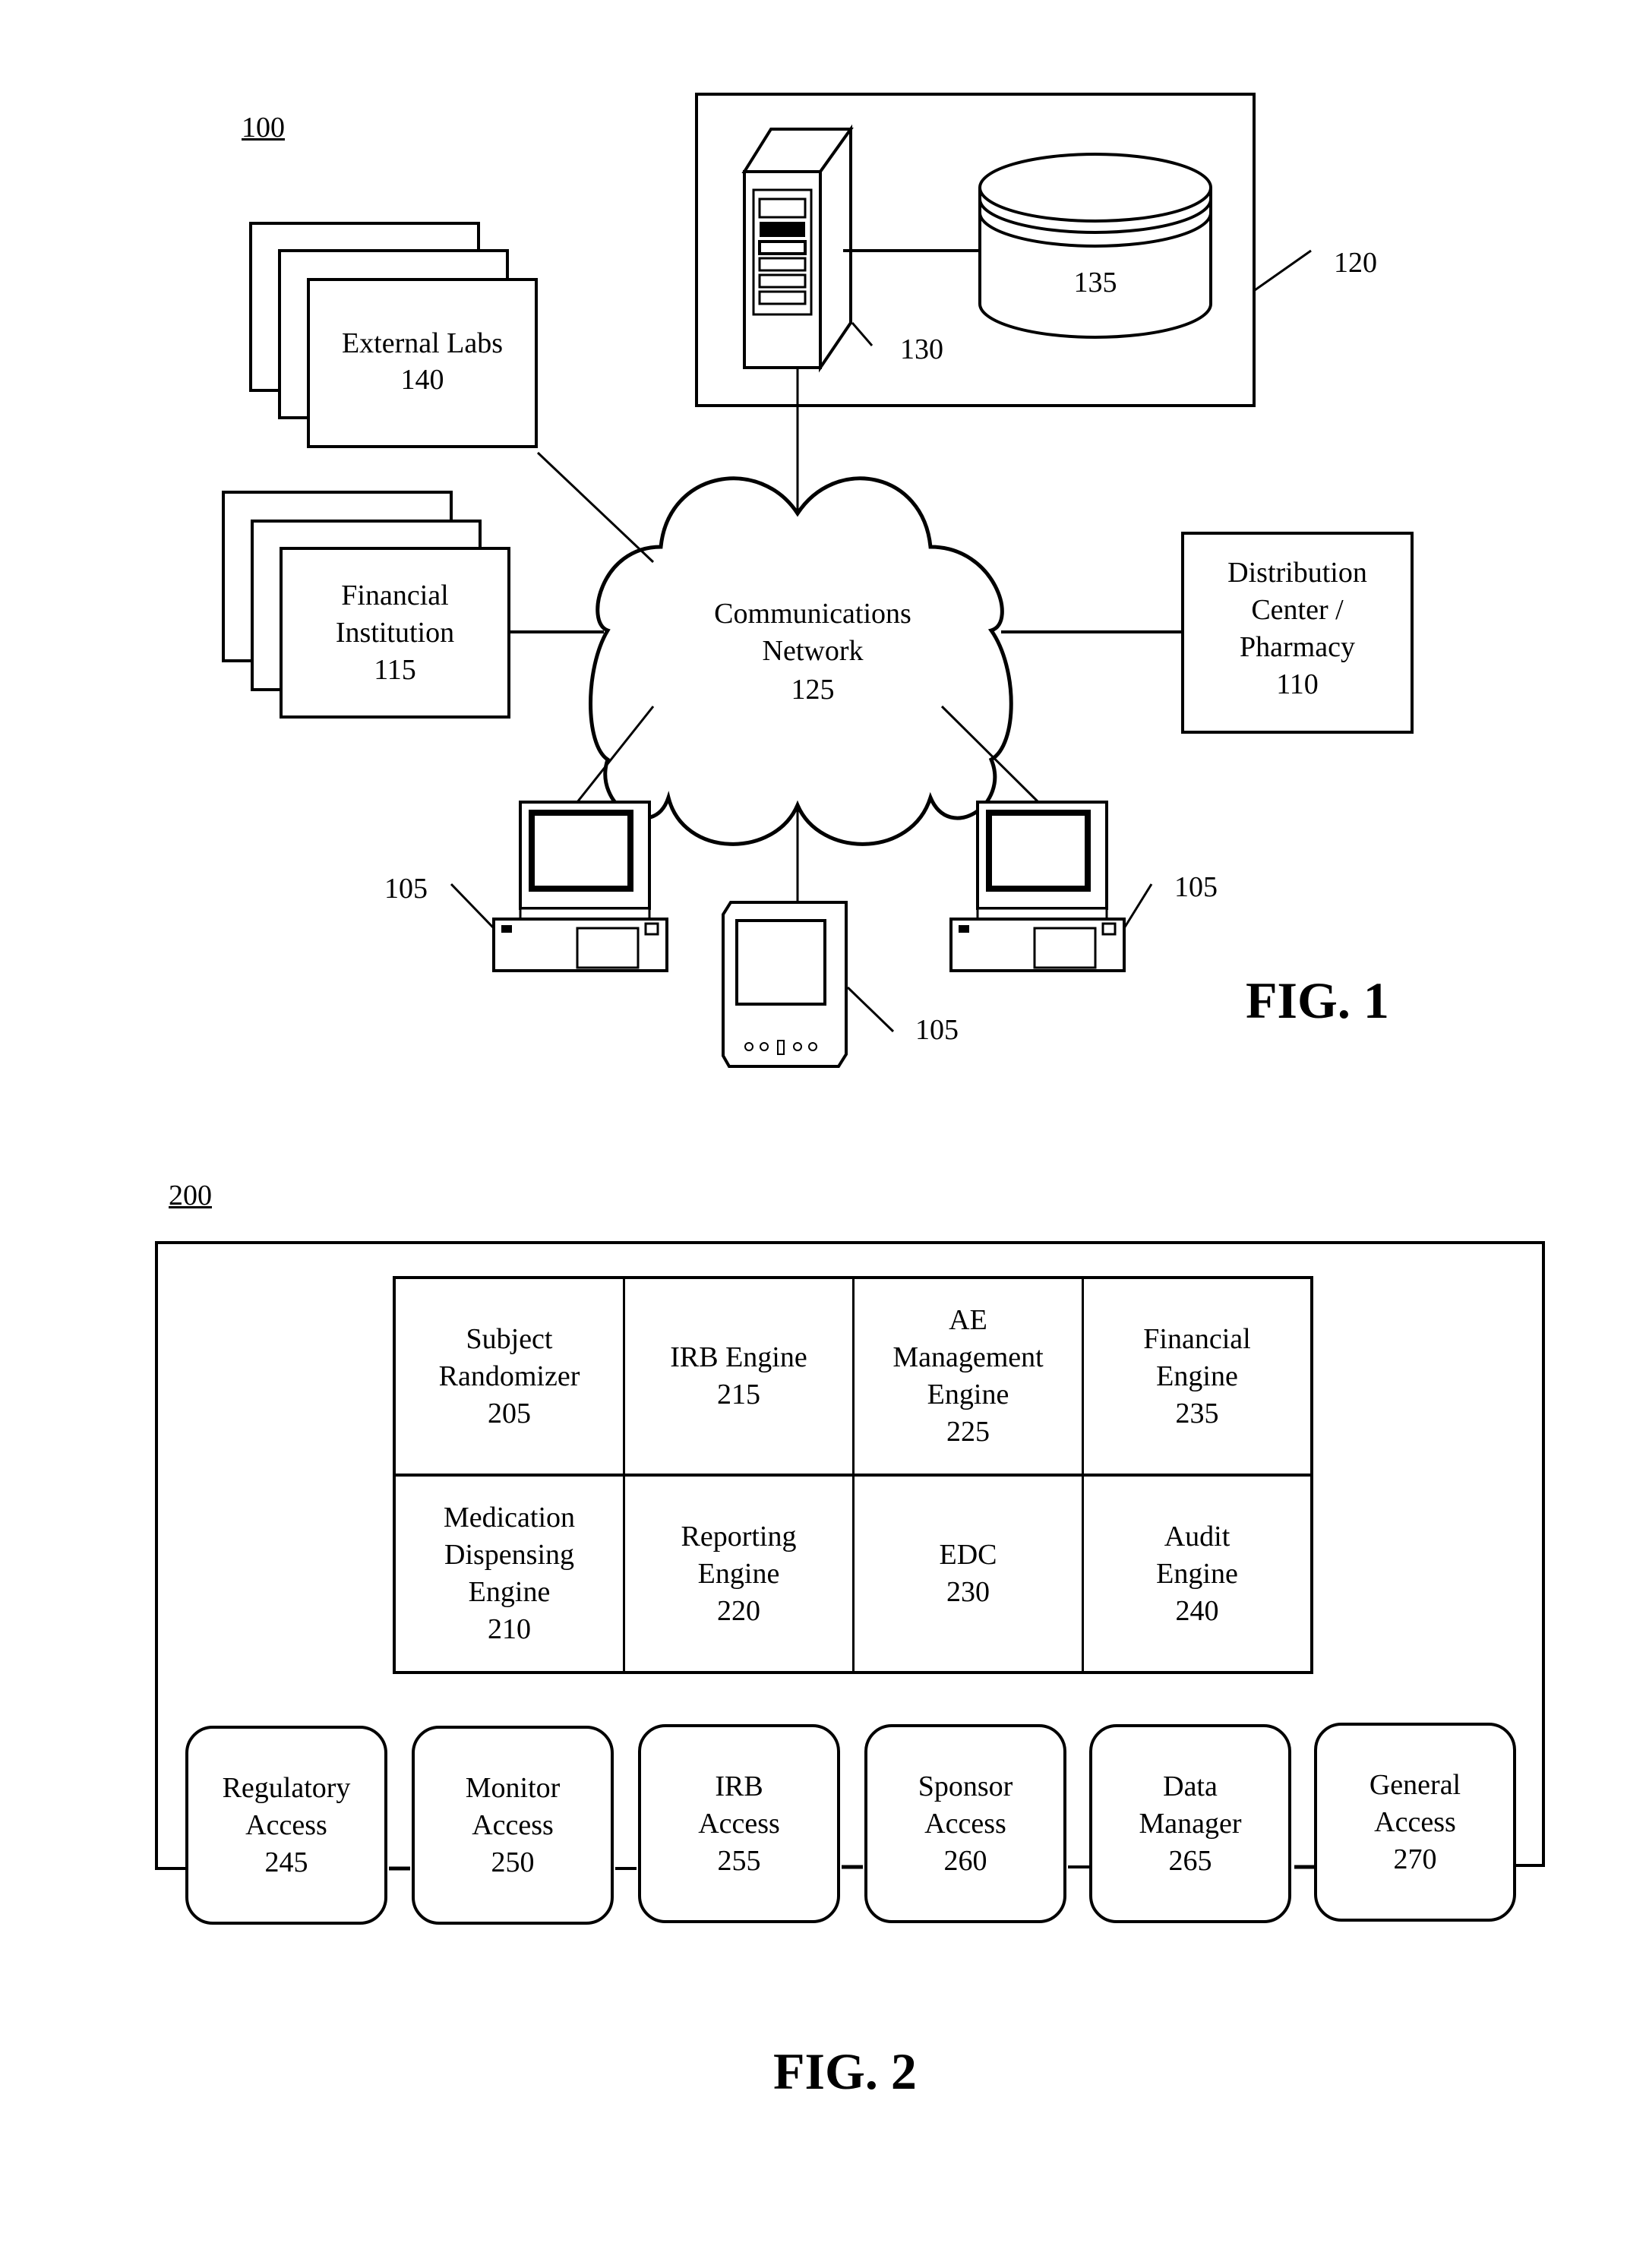 The width and height of the screenshot is (1627, 2268). I want to click on engine-name: Medication Dispensing Engine, so click(509, 1555).